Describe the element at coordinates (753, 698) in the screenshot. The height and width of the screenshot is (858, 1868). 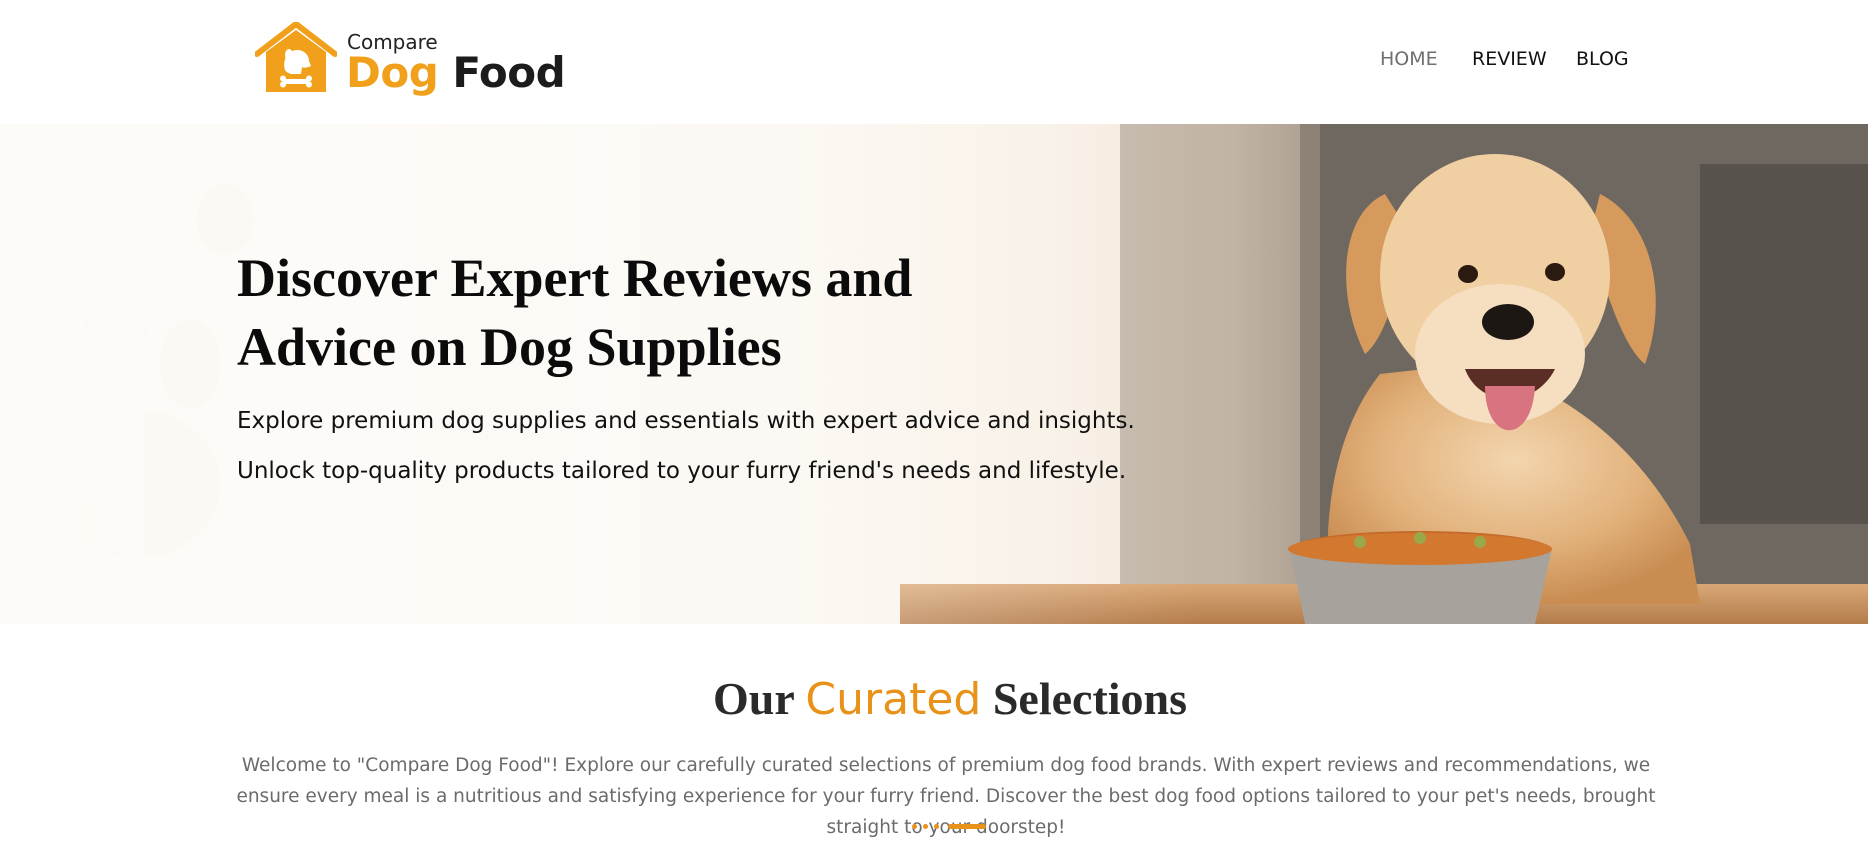
I see `section-title-part1: Our` at that location.